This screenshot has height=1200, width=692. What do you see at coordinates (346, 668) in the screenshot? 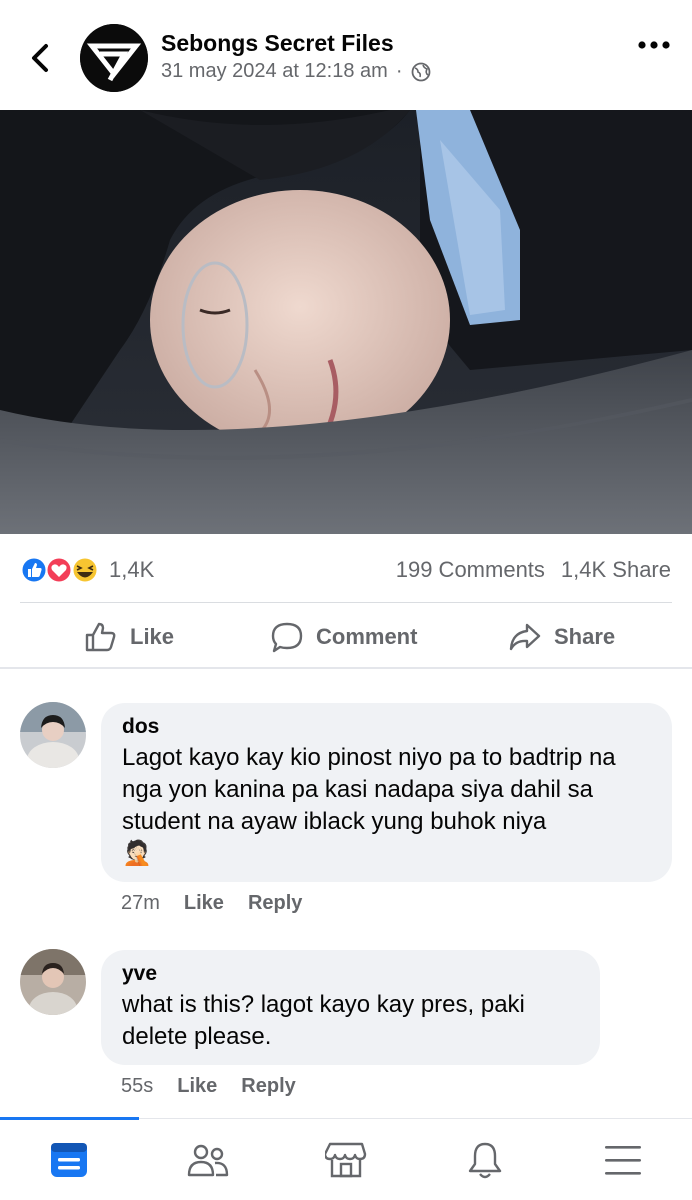
I see `actions-divider` at bounding box center [346, 668].